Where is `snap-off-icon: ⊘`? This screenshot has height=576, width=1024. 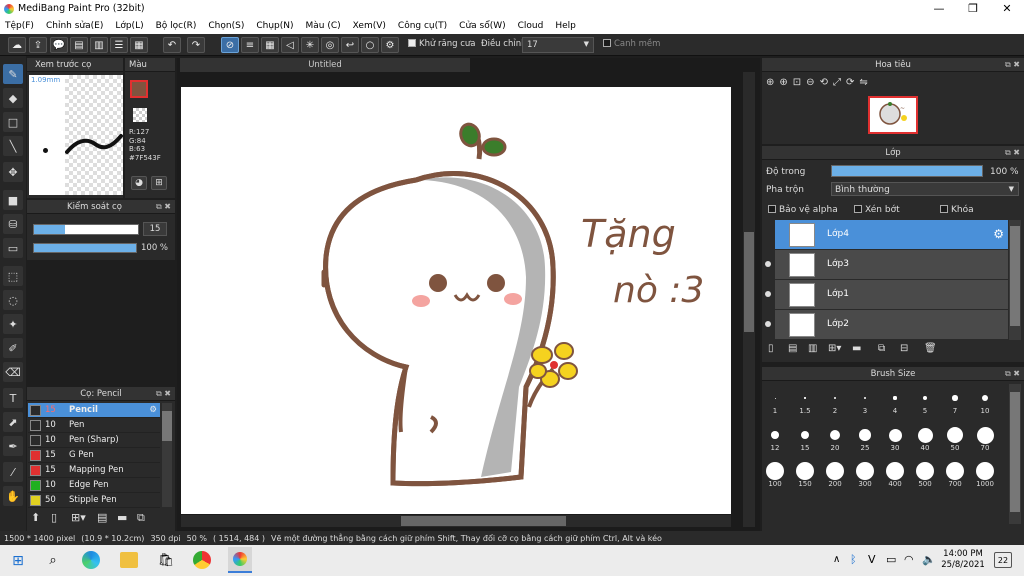
snap-off-icon: ⊘ is located at coordinates (230, 45).